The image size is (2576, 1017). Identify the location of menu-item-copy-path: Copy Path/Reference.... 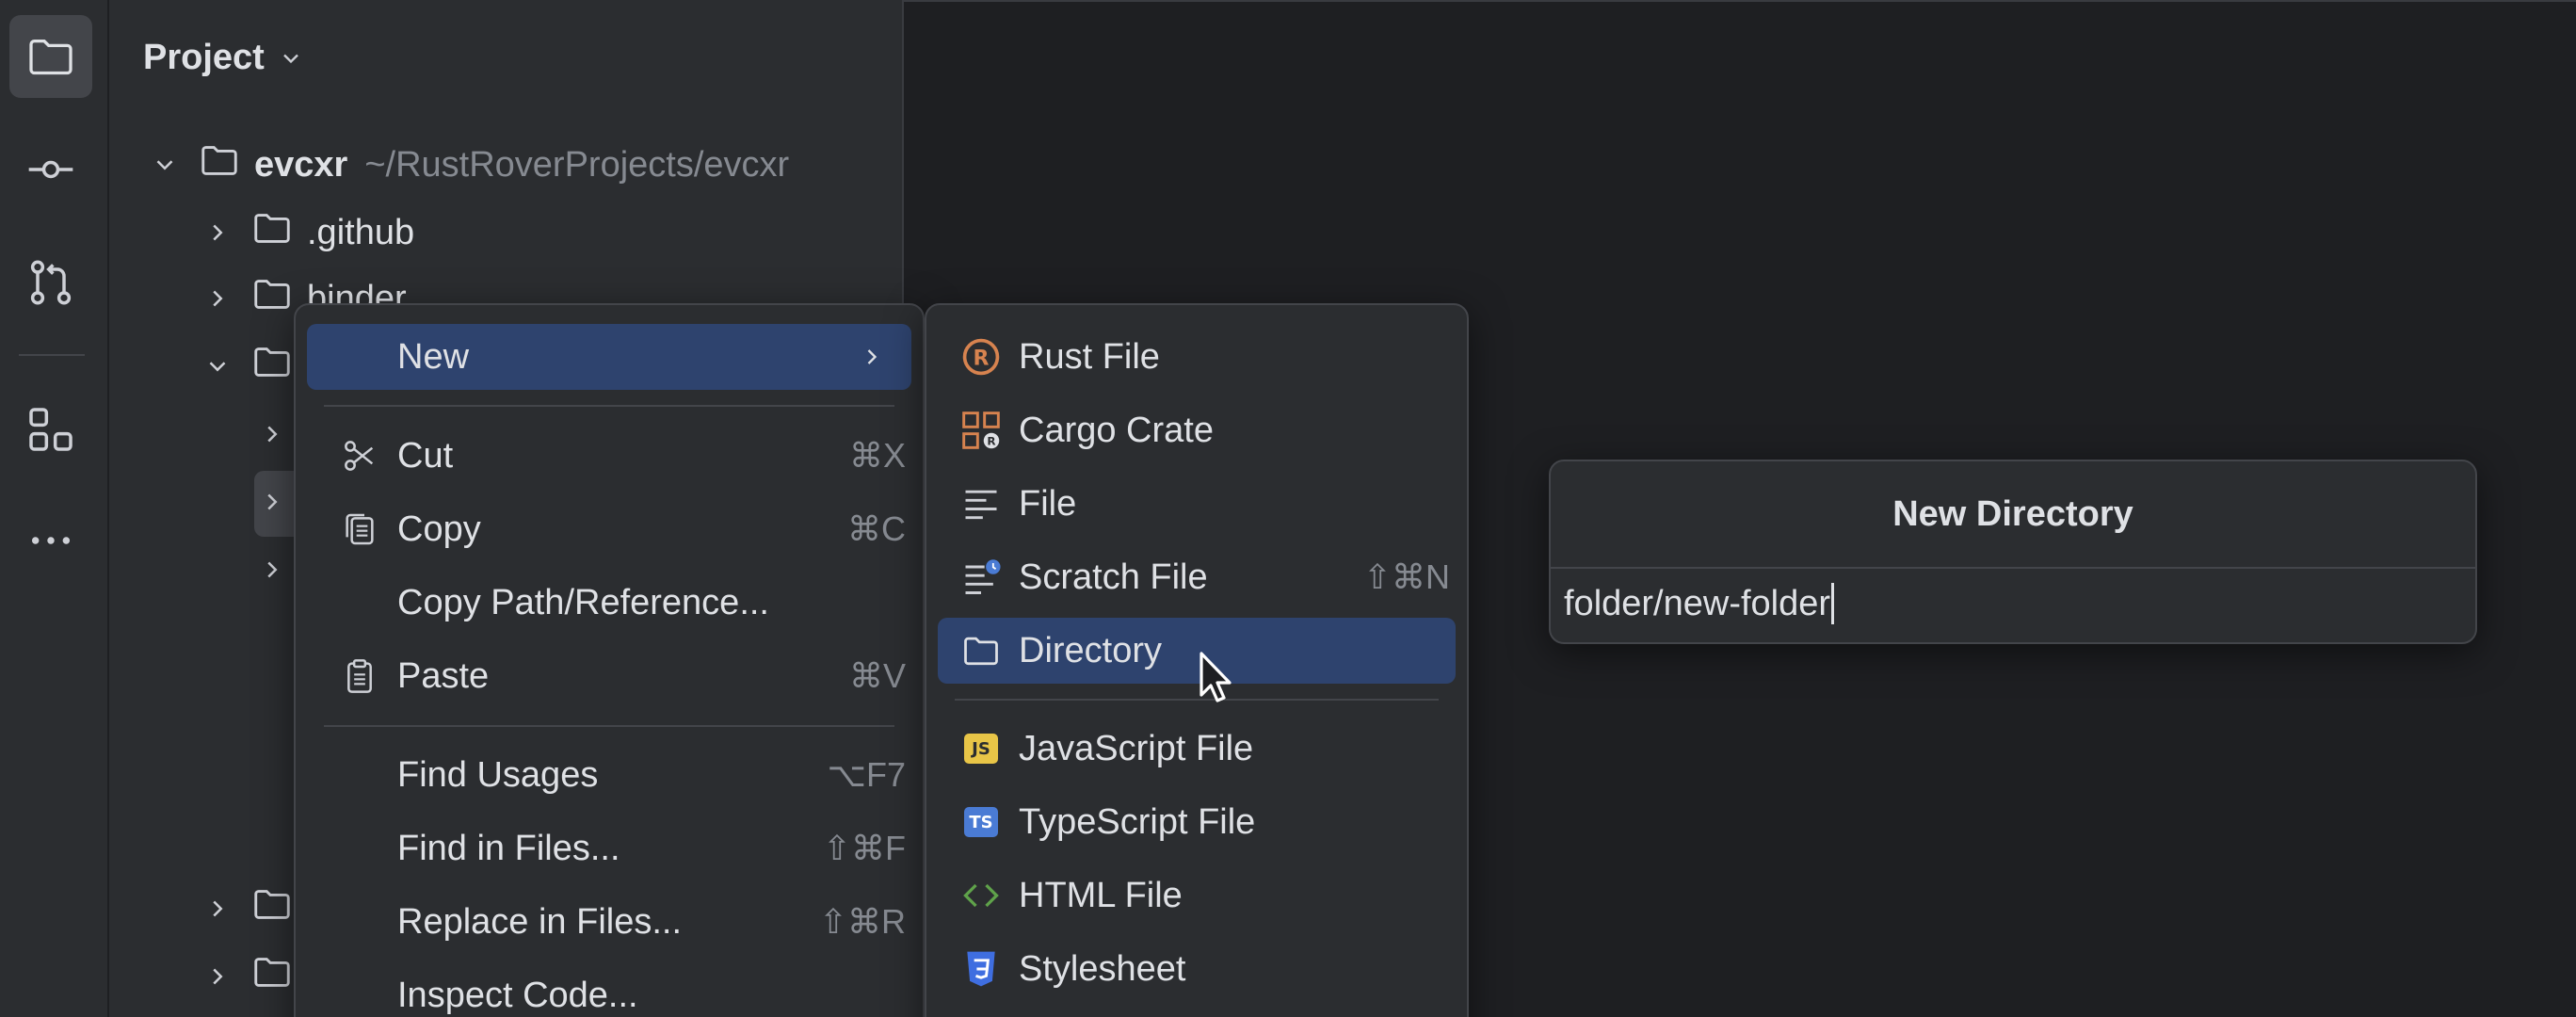
(609, 603).